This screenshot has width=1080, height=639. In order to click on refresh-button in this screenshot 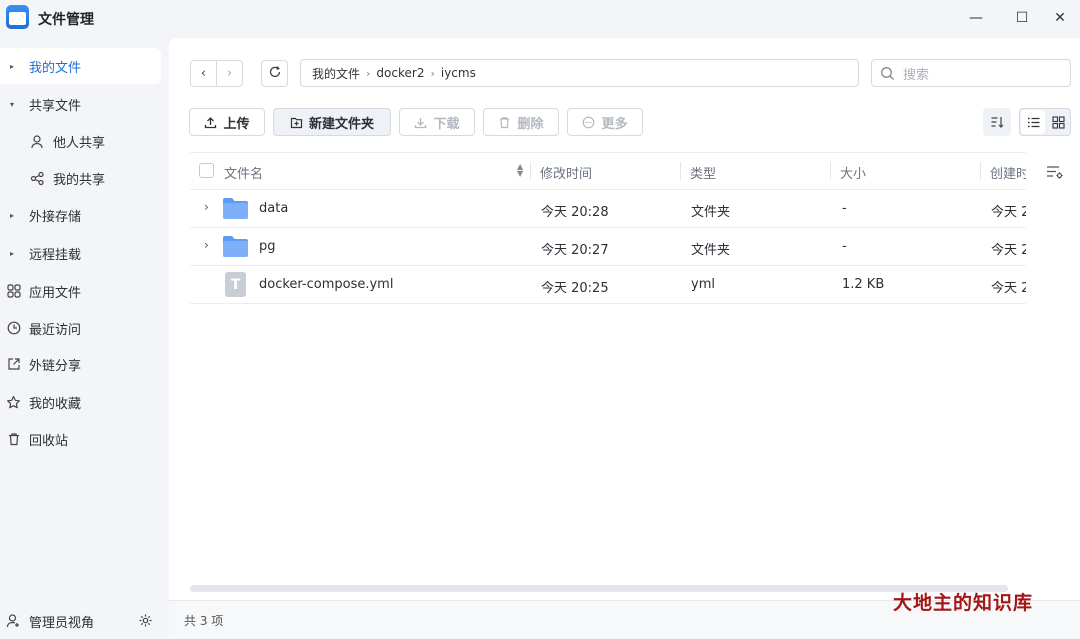, I will do `click(274, 73)`.